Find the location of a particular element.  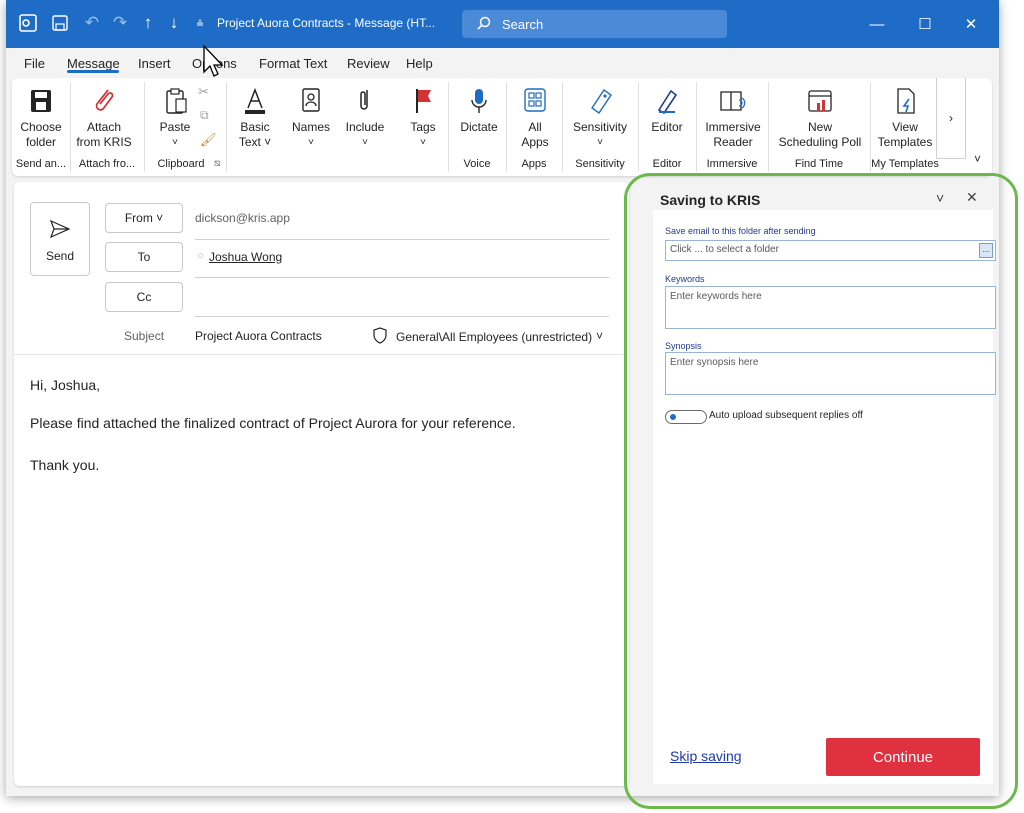

undo-icon: ↶ is located at coordinates (92, 23).